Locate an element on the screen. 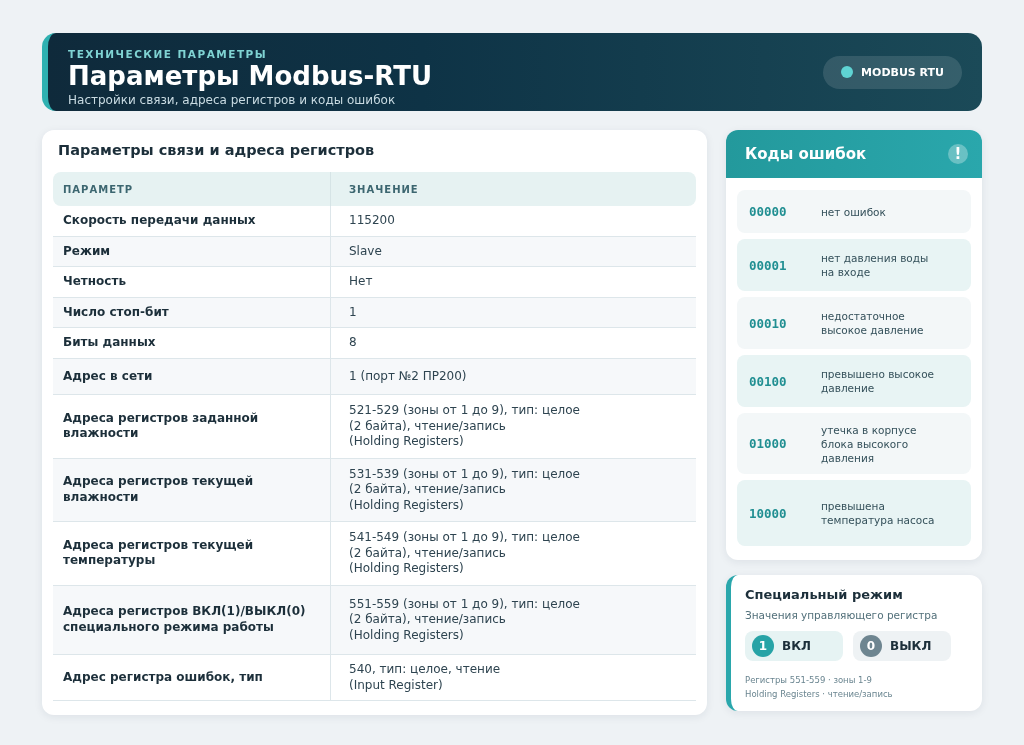 This screenshot has width=1024, height=745. param-name-cell: Число стоп-бит is located at coordinates (192, 312).